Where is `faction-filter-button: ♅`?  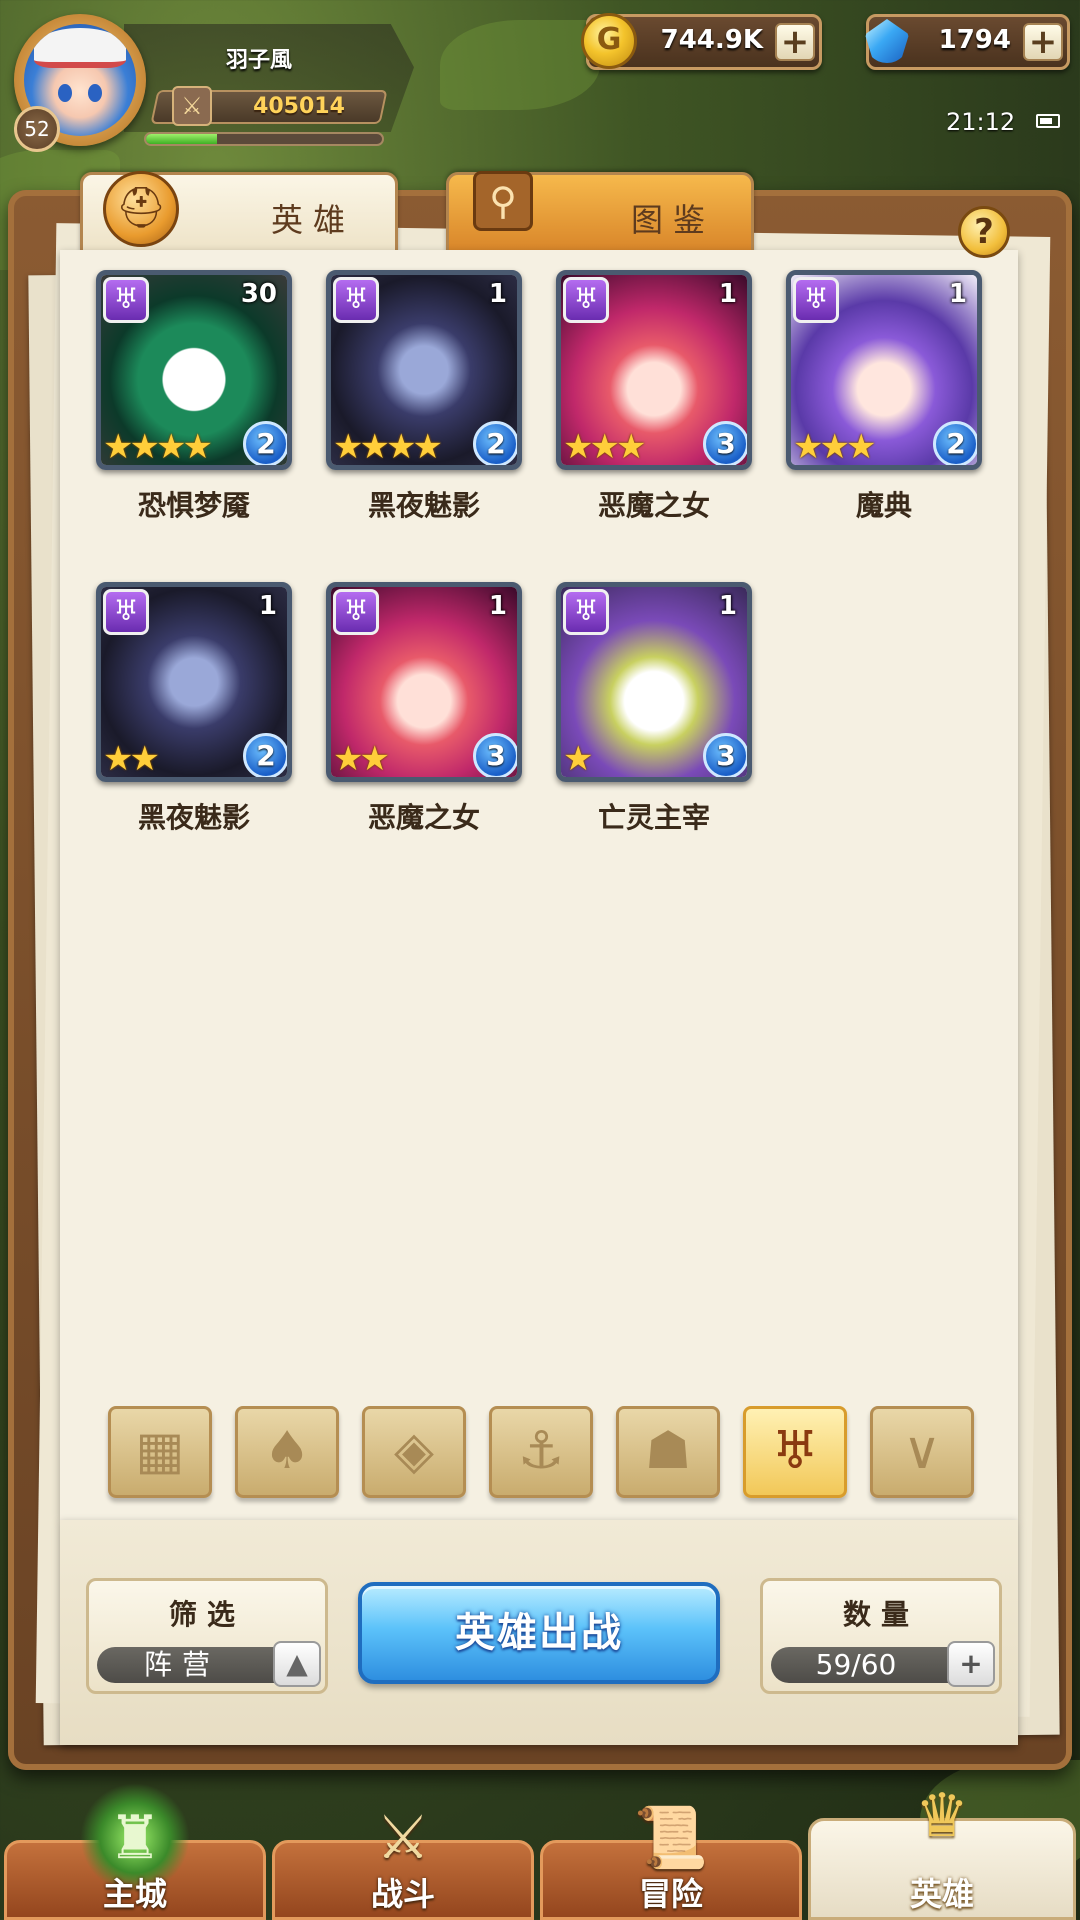 faction-filter-button: ♅ is located at coordinates (795, 1452).